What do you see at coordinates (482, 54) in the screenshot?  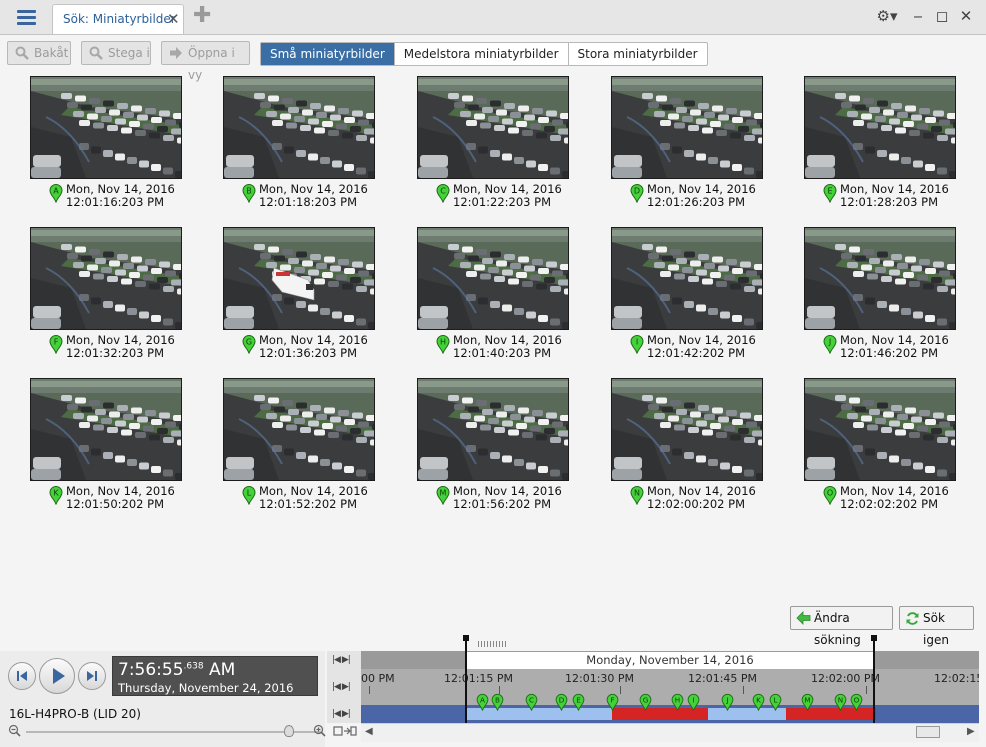 I see `medium-thumbnails-option: Medelstora miniatyrbilder` at bounding box center [482, 54].